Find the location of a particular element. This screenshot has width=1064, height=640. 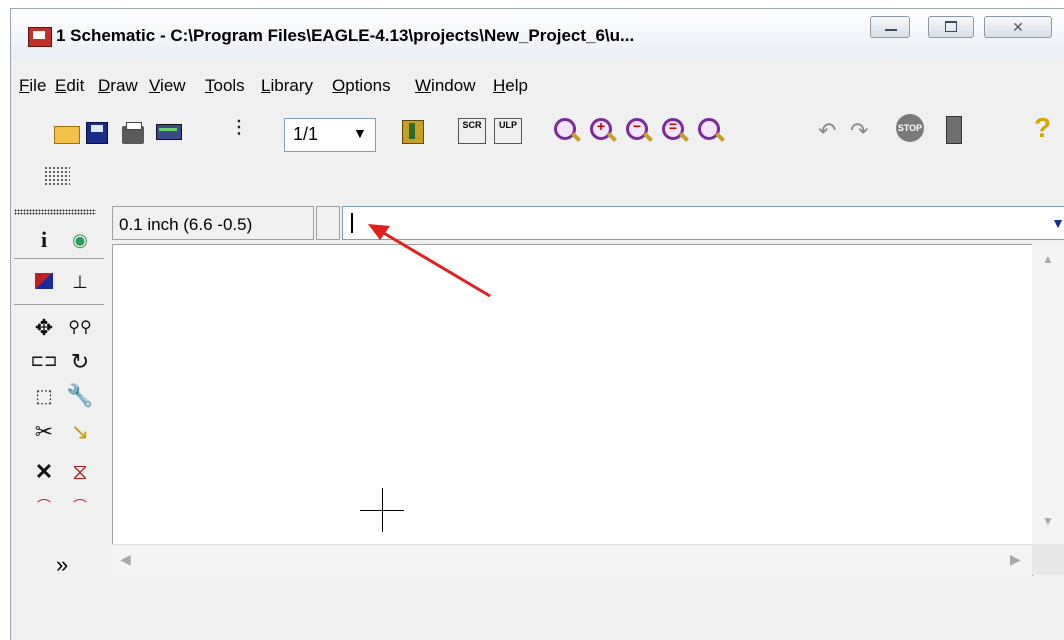

annotation-arrow is located at coordinates (429, 261).